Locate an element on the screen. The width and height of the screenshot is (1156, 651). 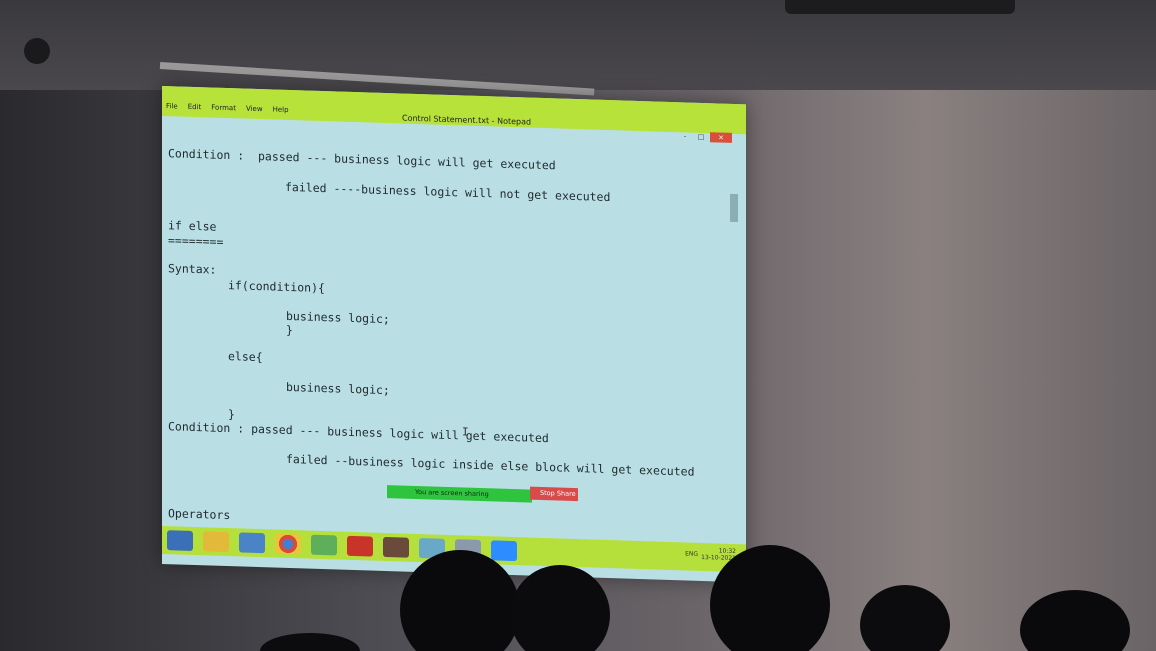
close-button: × is located at coordinates (721, 137).